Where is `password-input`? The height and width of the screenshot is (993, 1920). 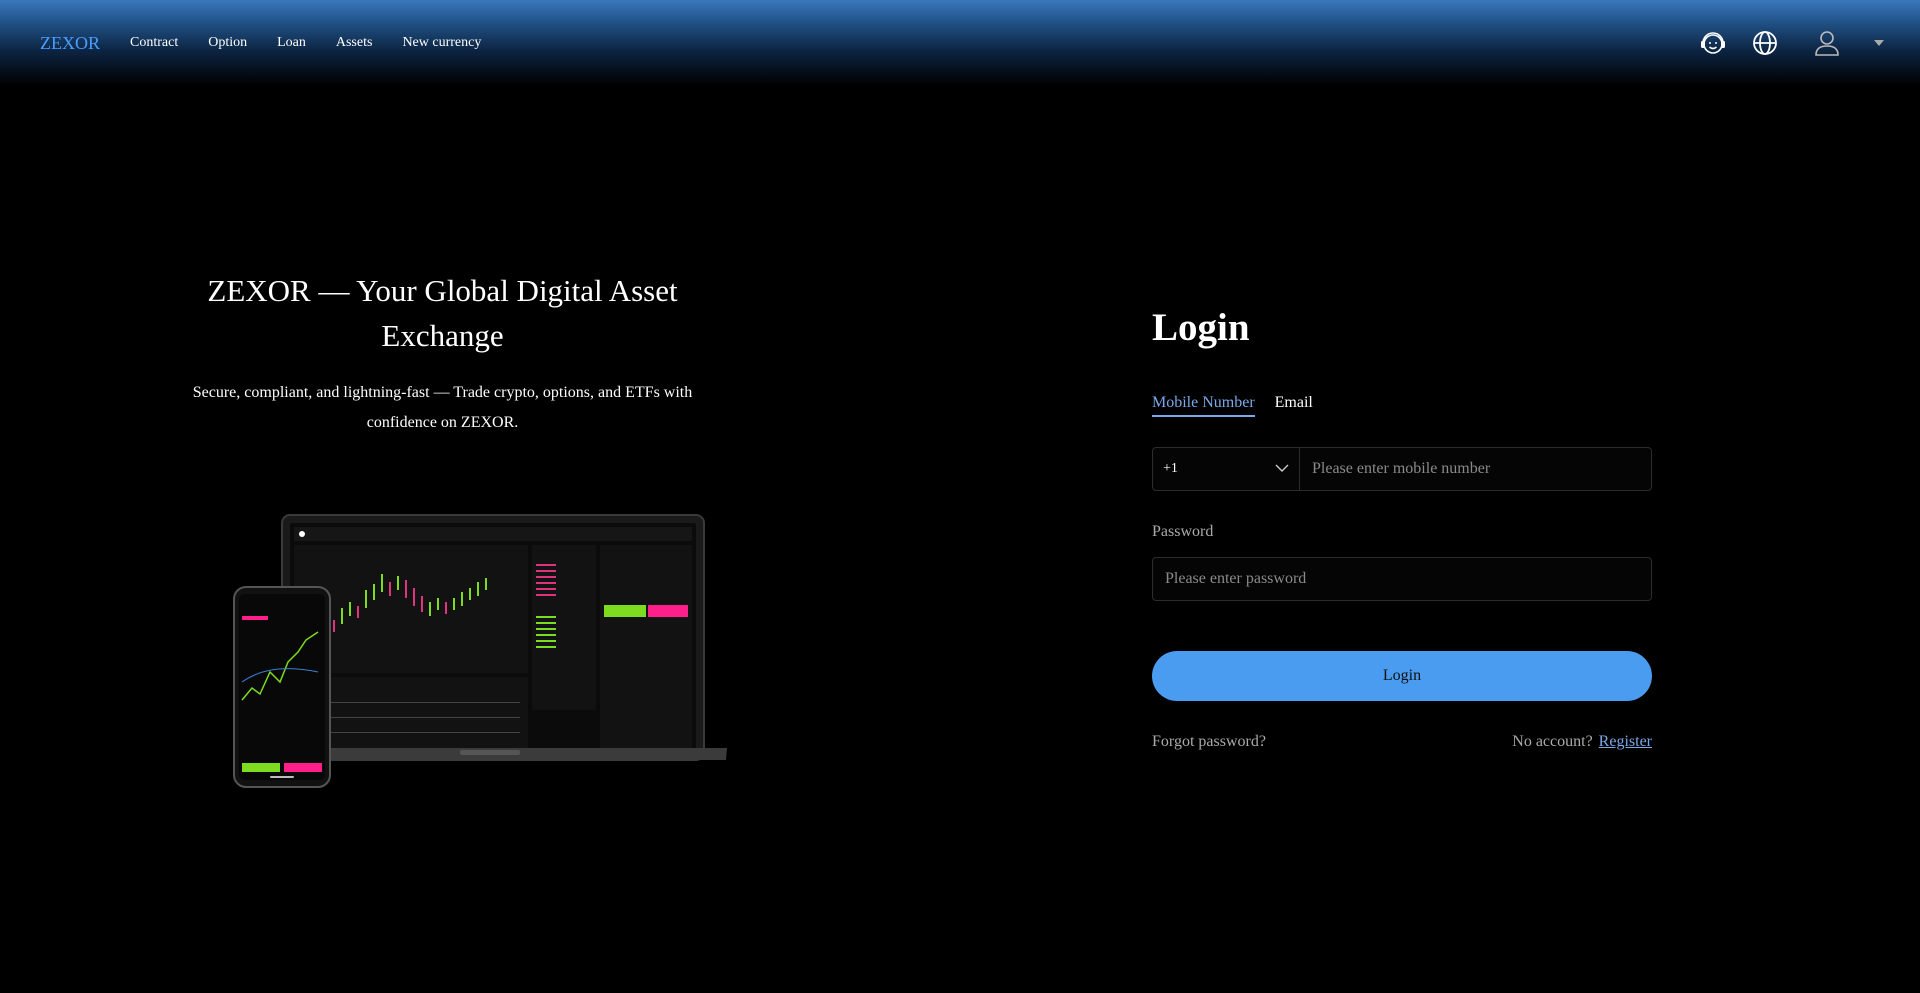 password-input is located at coordinates (1402, 579).